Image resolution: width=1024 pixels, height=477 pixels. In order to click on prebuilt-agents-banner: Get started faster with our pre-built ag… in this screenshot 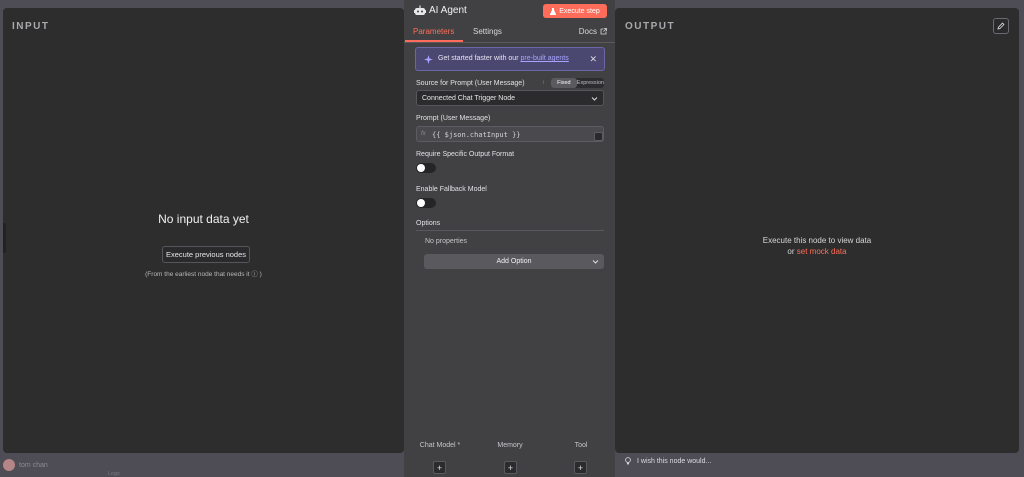, I will do `click(510, 59)`.